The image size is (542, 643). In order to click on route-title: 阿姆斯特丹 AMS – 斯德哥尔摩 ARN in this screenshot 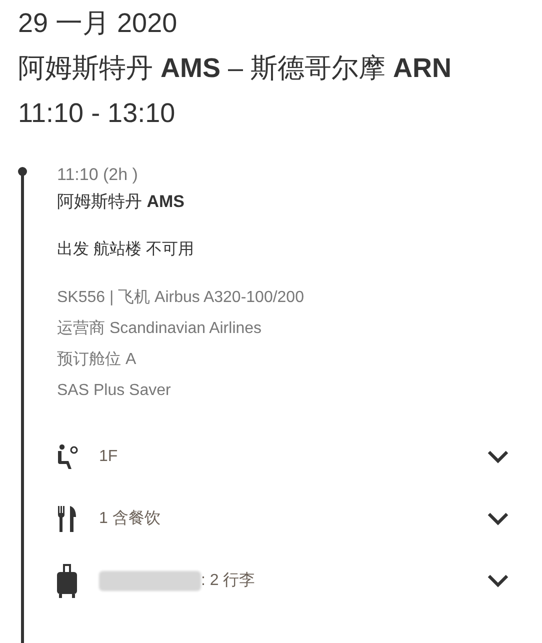, I will do `click(235, 68)`.